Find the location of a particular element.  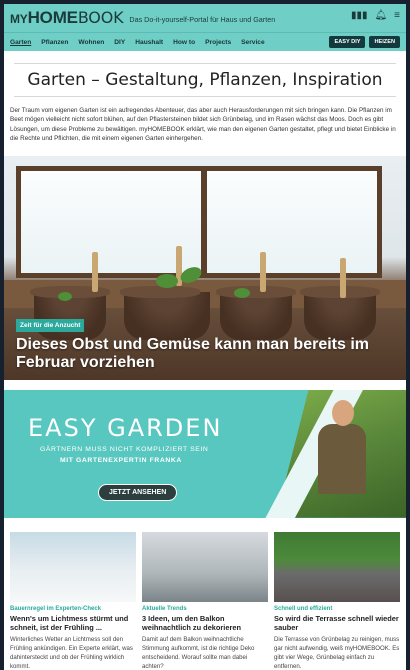

nav-item-haushalt: Haushalt is located at coordinates (149, 42).